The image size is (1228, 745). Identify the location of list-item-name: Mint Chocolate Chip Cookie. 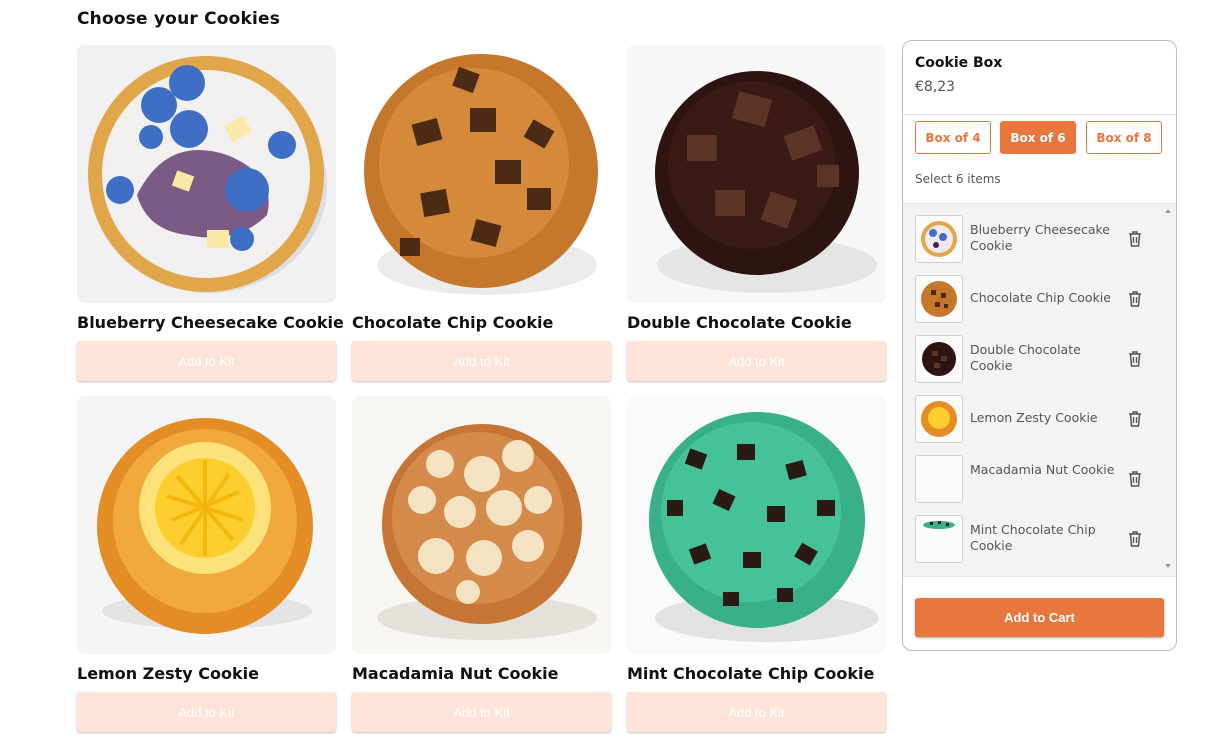
(1033, 537).